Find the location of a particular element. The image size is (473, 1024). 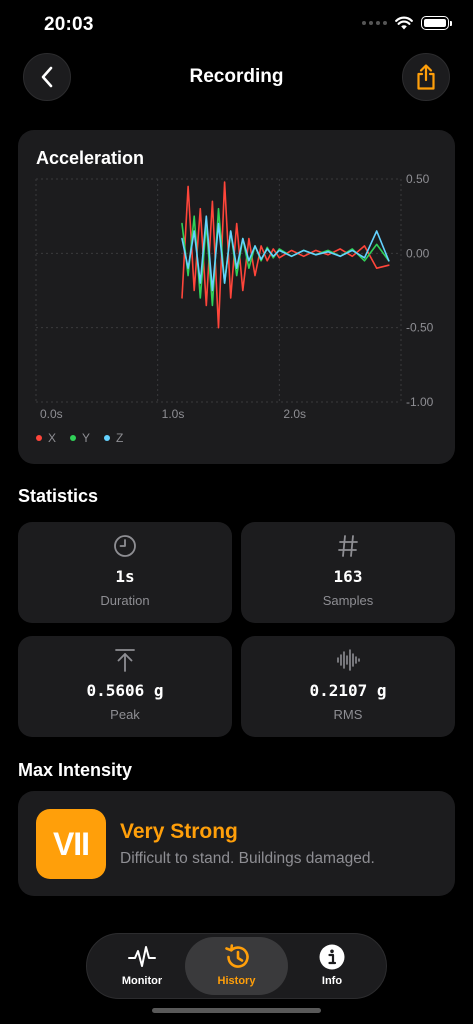

hash-icon is located at coordinates (348, 546).